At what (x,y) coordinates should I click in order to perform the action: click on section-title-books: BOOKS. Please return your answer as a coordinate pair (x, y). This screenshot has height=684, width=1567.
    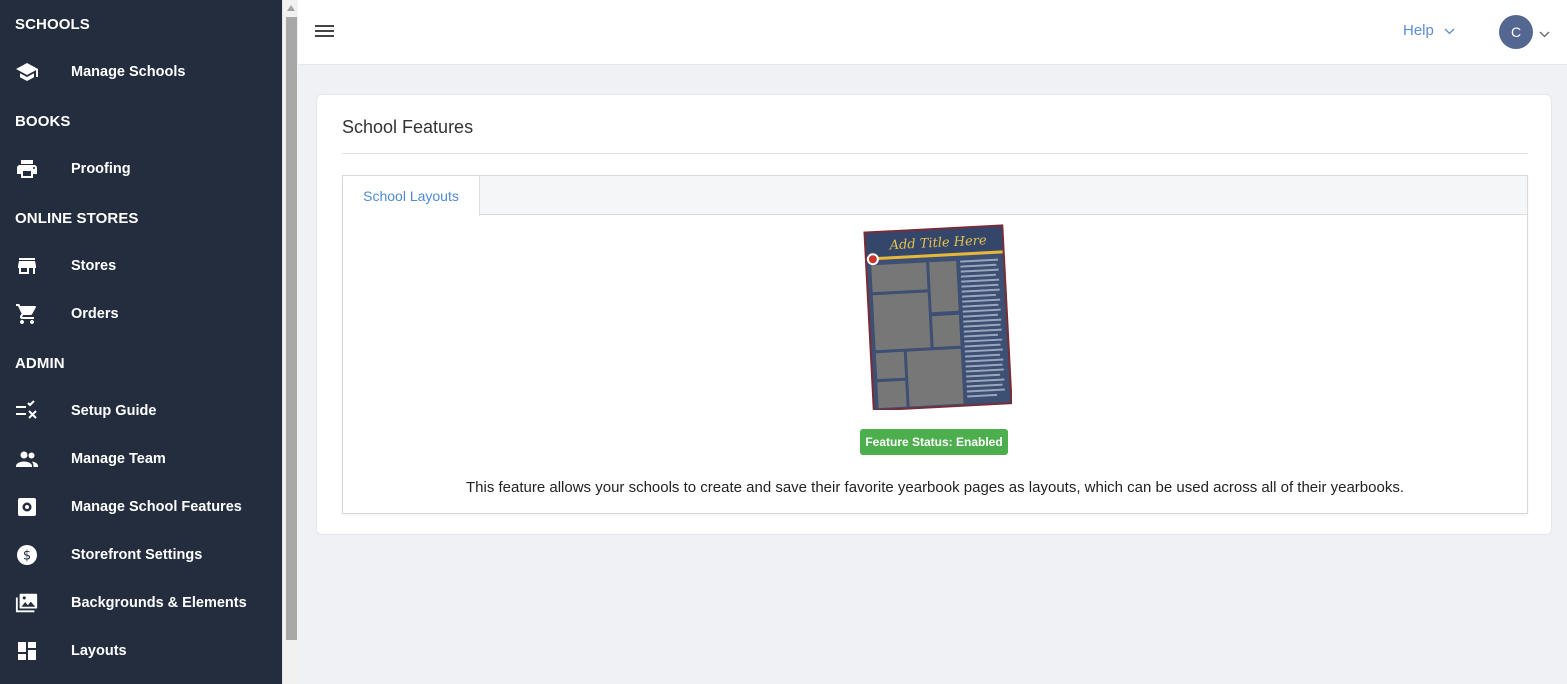
    Looking at the image, I should click on (43, 121).